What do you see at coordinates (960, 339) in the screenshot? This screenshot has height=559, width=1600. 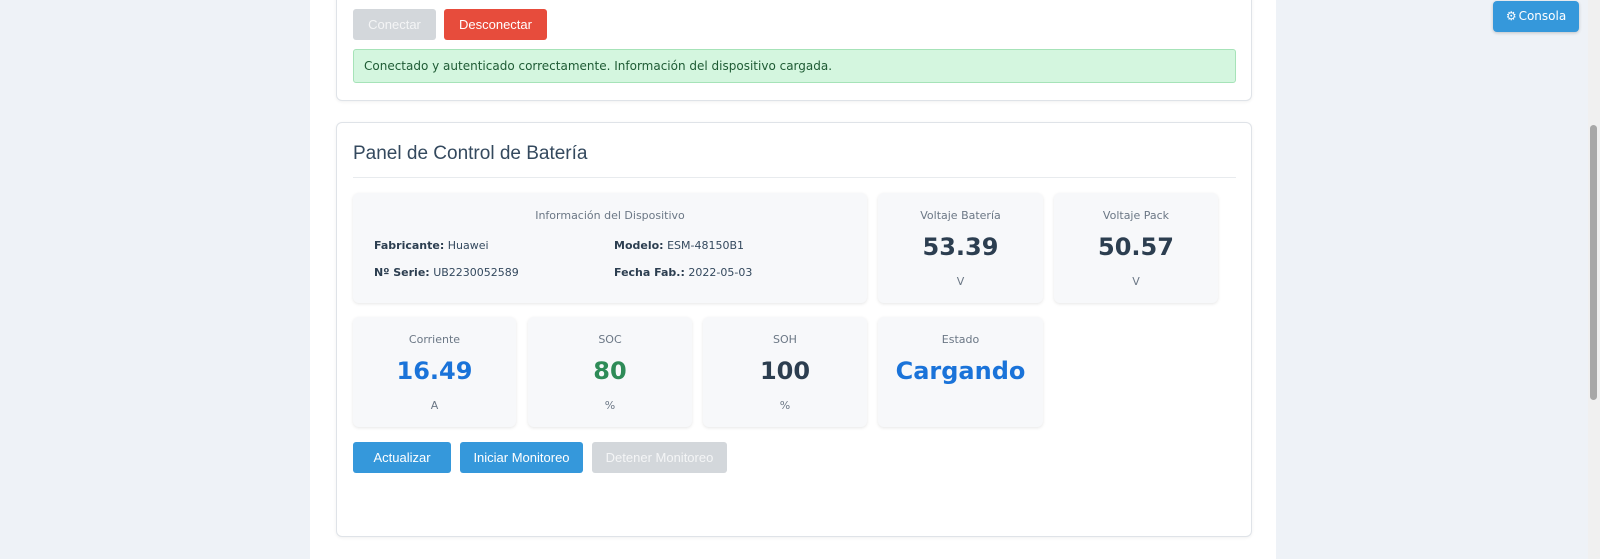 I see `state-label: Estado` at bounding box center [960, 339].